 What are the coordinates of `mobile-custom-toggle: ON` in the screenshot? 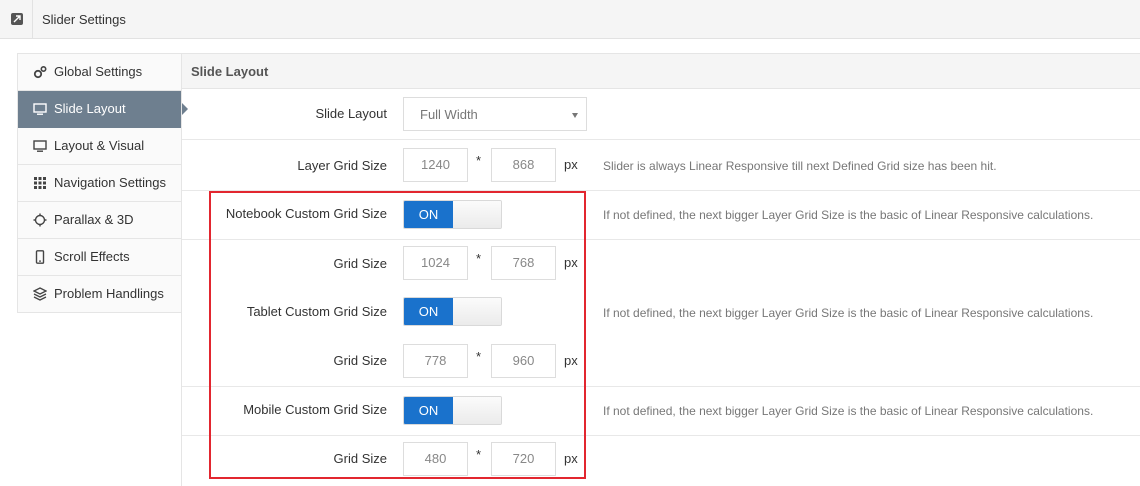 It's located at (452, 410).